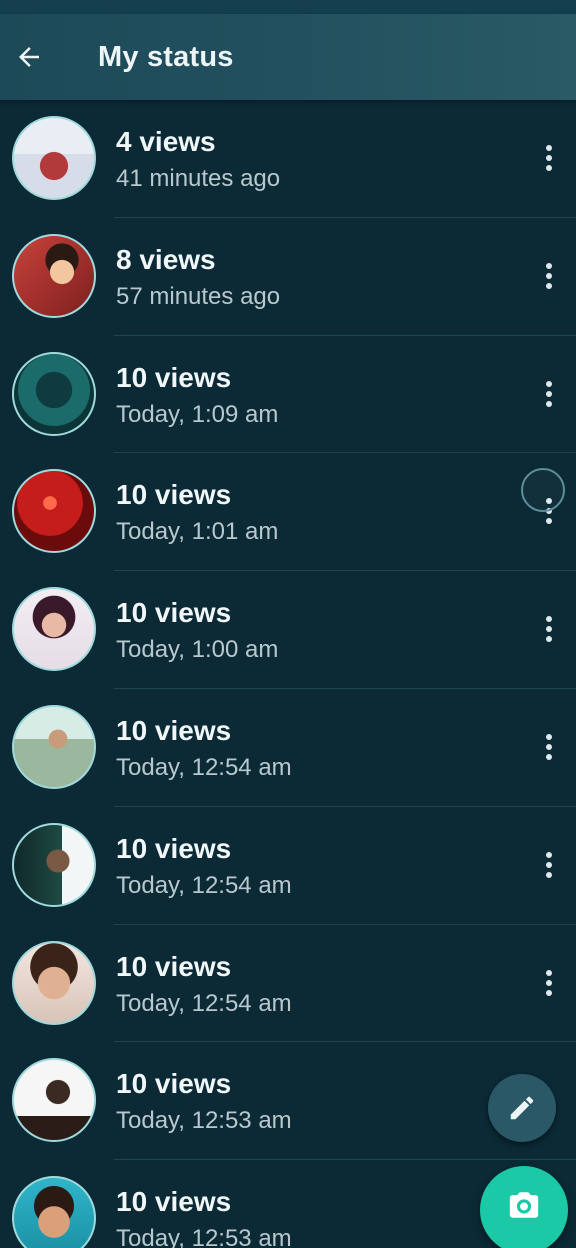 The height and width of the screenshot is (1248, 576). Describe the element at coordinates (288, 7) in the screenshot. I see `system-status-bar` at that location.